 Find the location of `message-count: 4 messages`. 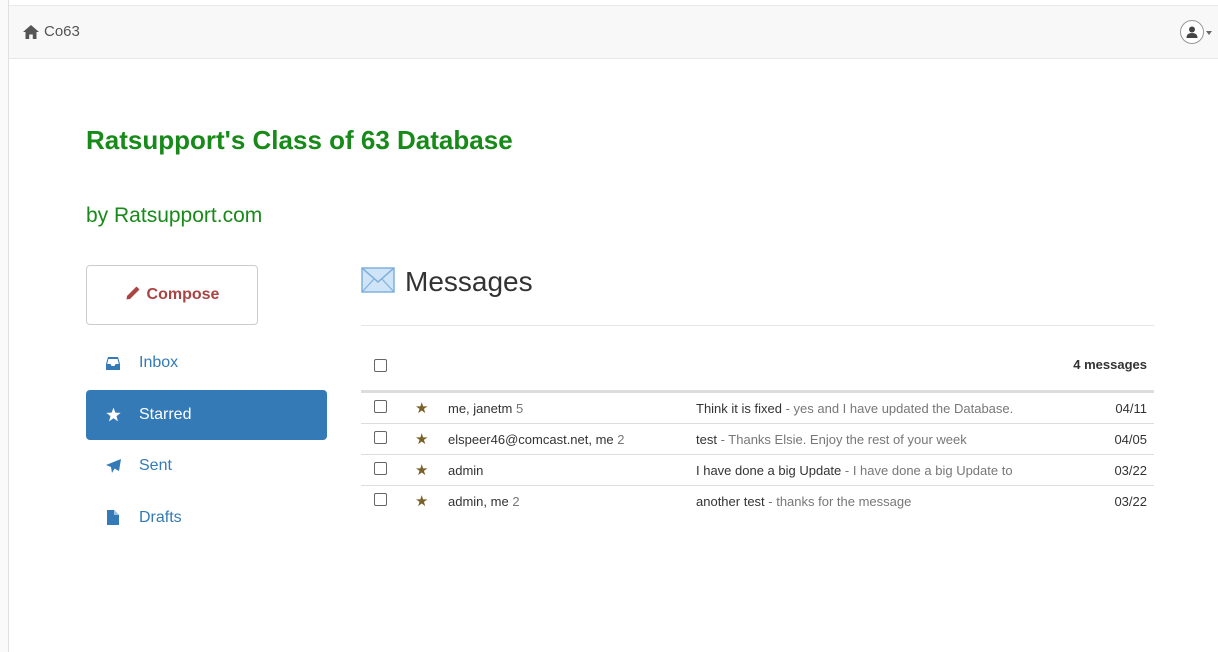

message-count: 4 messages is located at coordinates (1110, 364).